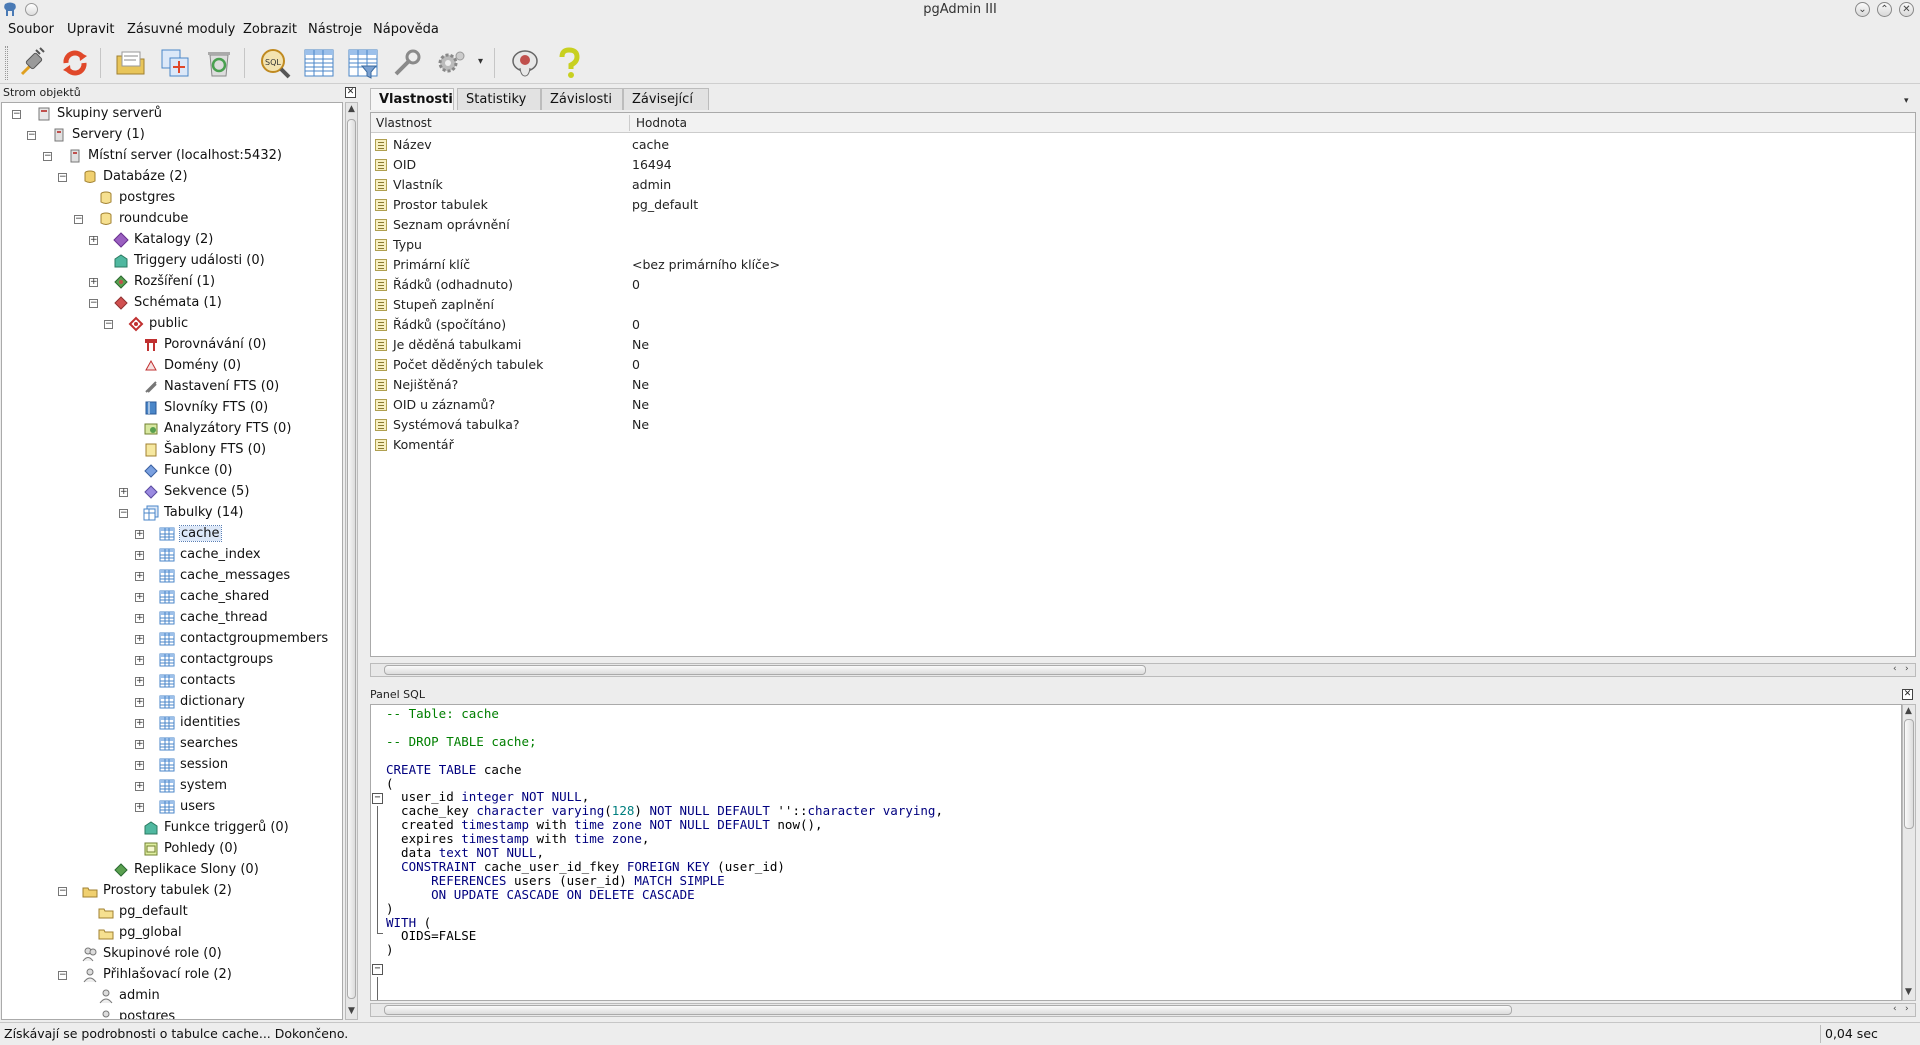 This screenshot has height=1045, width=1920. What do you see at coordinates (172, 303) in the screenshot?
I see `tree-node: − Schémata (1)` at bounding box center [172, 303].